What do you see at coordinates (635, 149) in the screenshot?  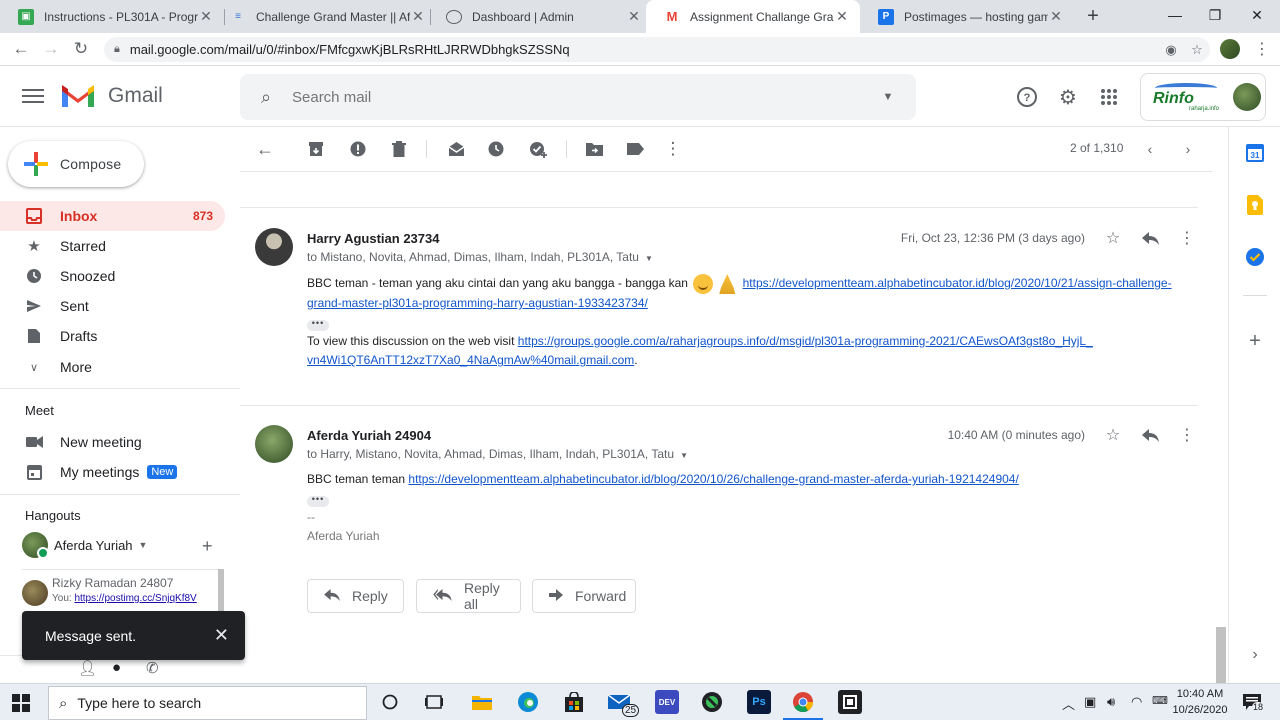 I see `label-tag-icon` at bounding box center [635, 149].